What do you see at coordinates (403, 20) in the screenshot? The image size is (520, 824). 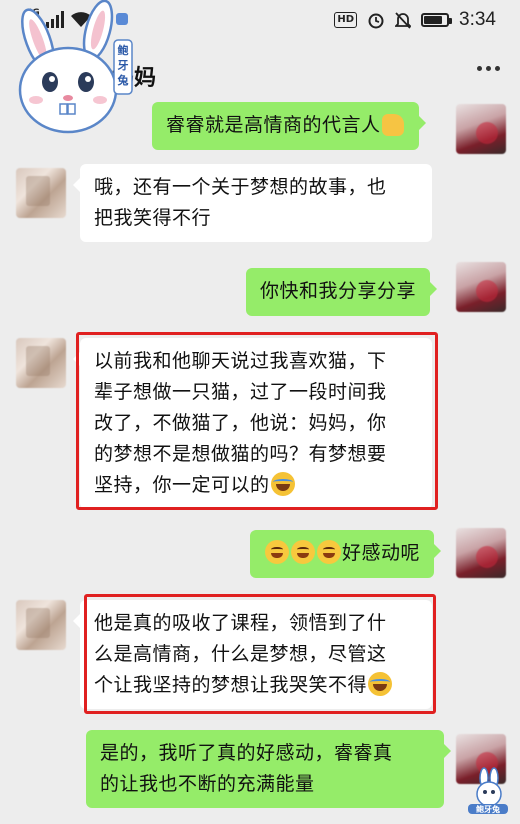 I see `mute-icon` at bounding box center [403, 20].